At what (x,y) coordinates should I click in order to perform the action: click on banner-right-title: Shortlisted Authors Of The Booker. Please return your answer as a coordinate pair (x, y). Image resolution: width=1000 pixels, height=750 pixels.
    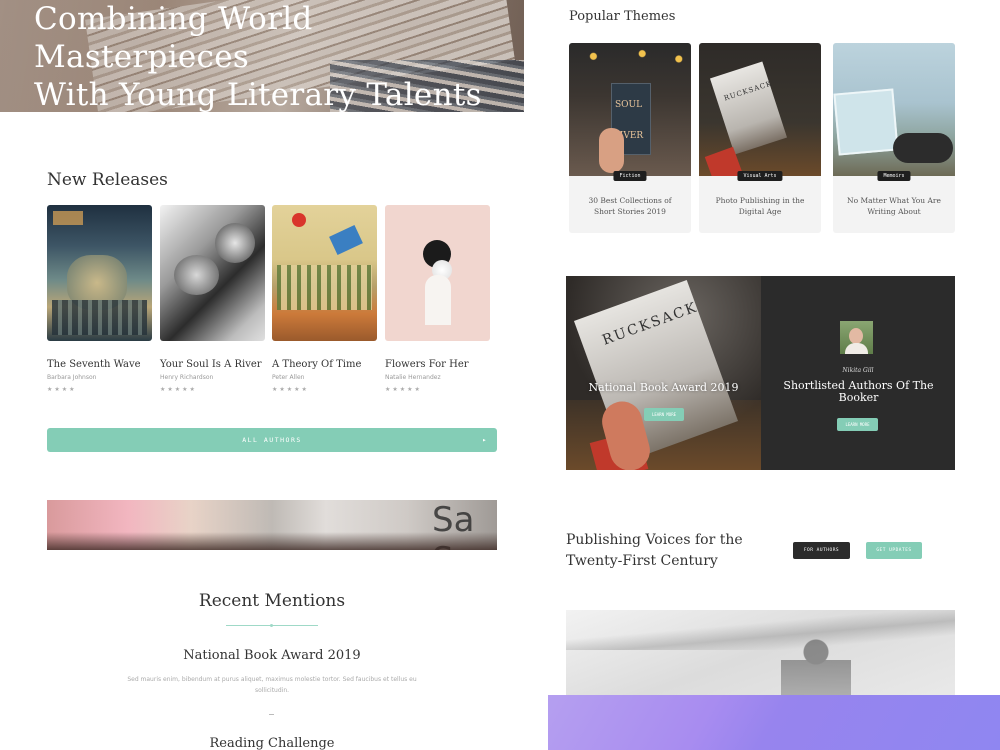
    Looking at the image, I should click on (858, 391).